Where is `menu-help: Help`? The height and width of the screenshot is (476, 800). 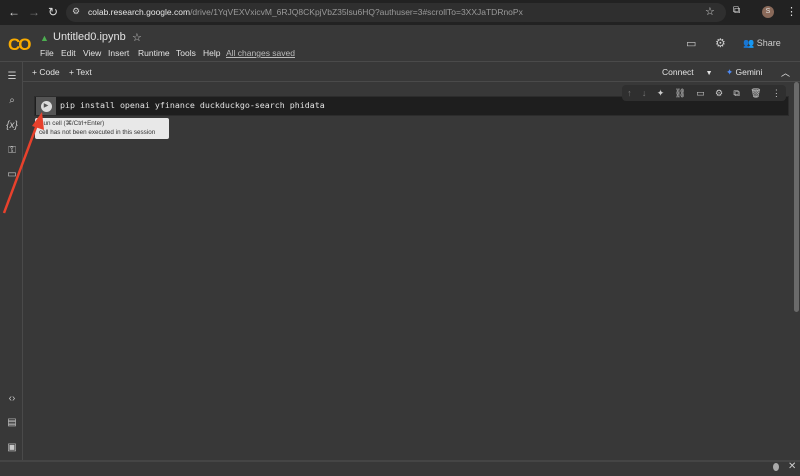 menu-help: Help is located at coordinates (211, 53).